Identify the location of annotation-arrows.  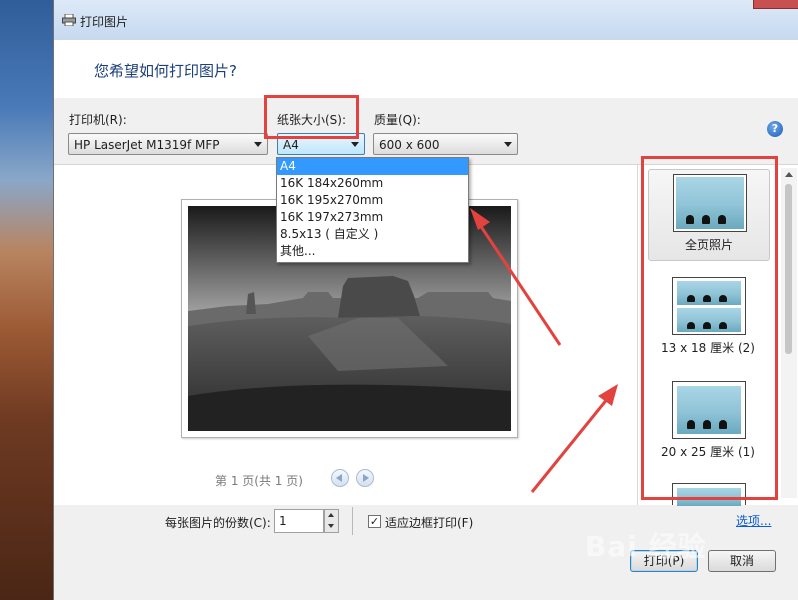
(544, 350).